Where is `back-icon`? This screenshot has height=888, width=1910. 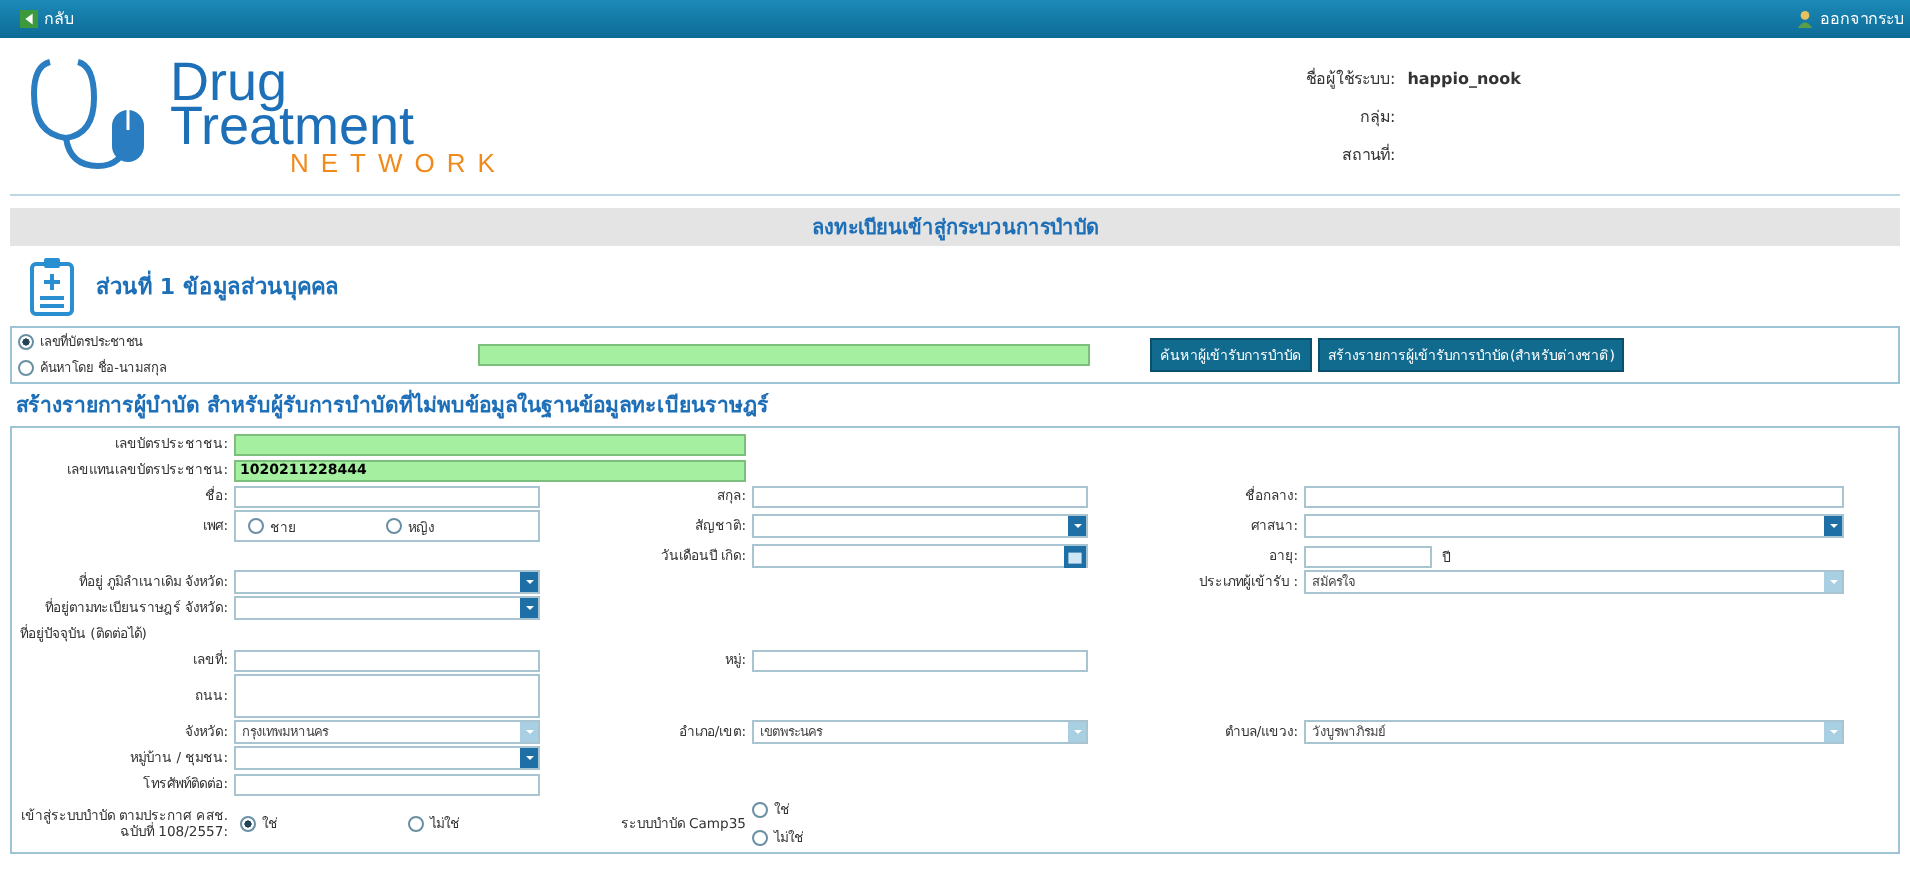 back-icon is located at coordinates (29, 19).